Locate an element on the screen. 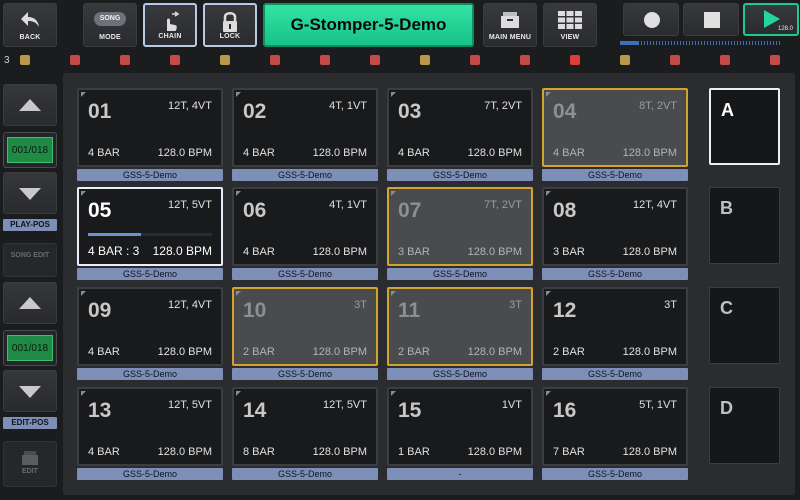  record-button is located at coordinates (651, 19).